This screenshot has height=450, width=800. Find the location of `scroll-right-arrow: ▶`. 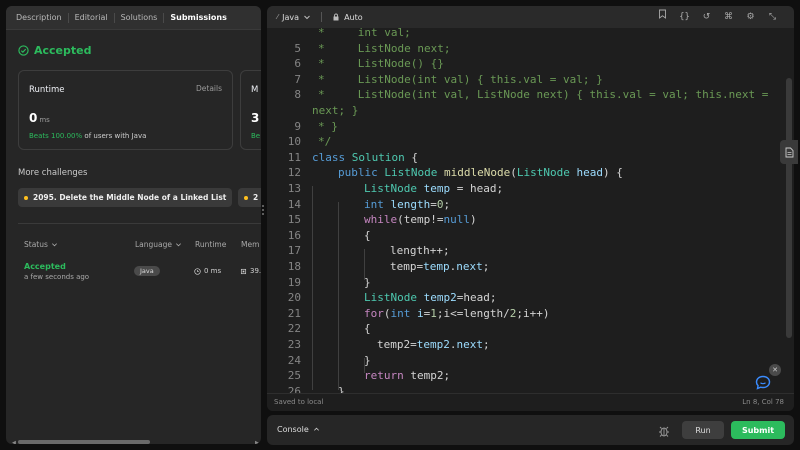

scroll-right-arrow: ▶ is located at coordinates (257, 442).